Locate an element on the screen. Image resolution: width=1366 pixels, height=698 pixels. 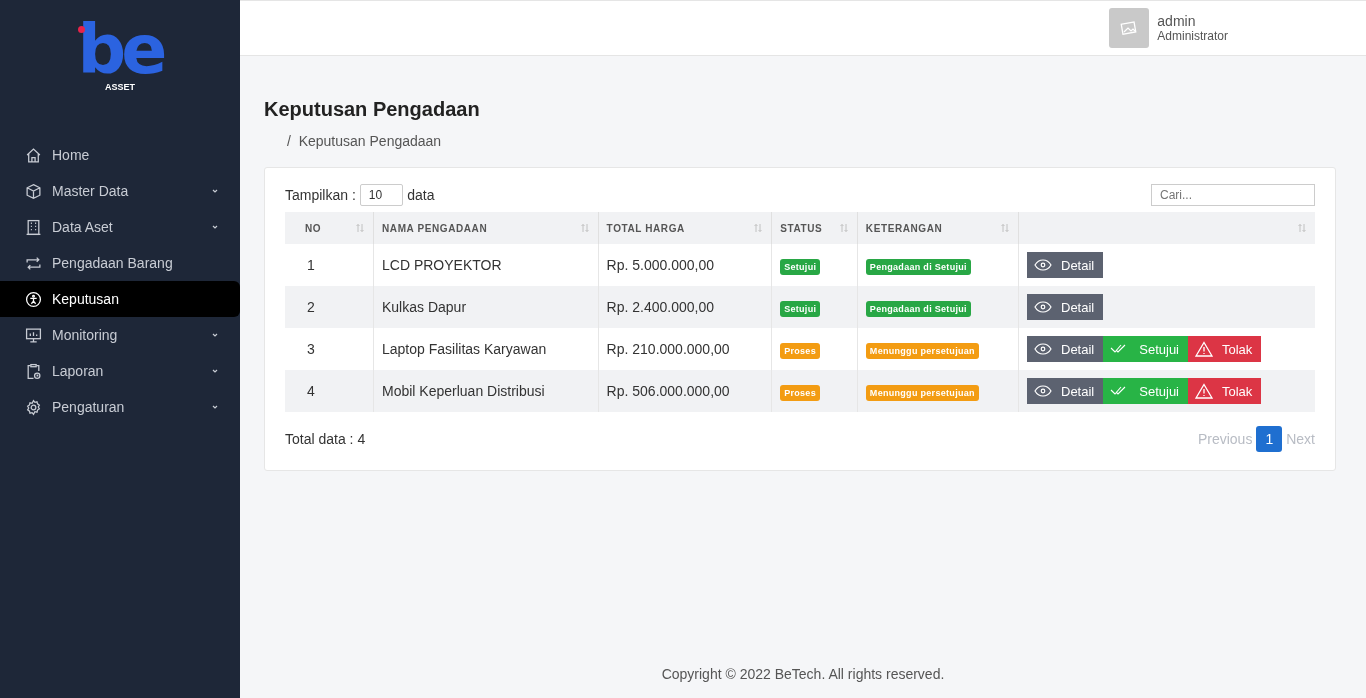
building-icon is located at coordinates (33, 227).